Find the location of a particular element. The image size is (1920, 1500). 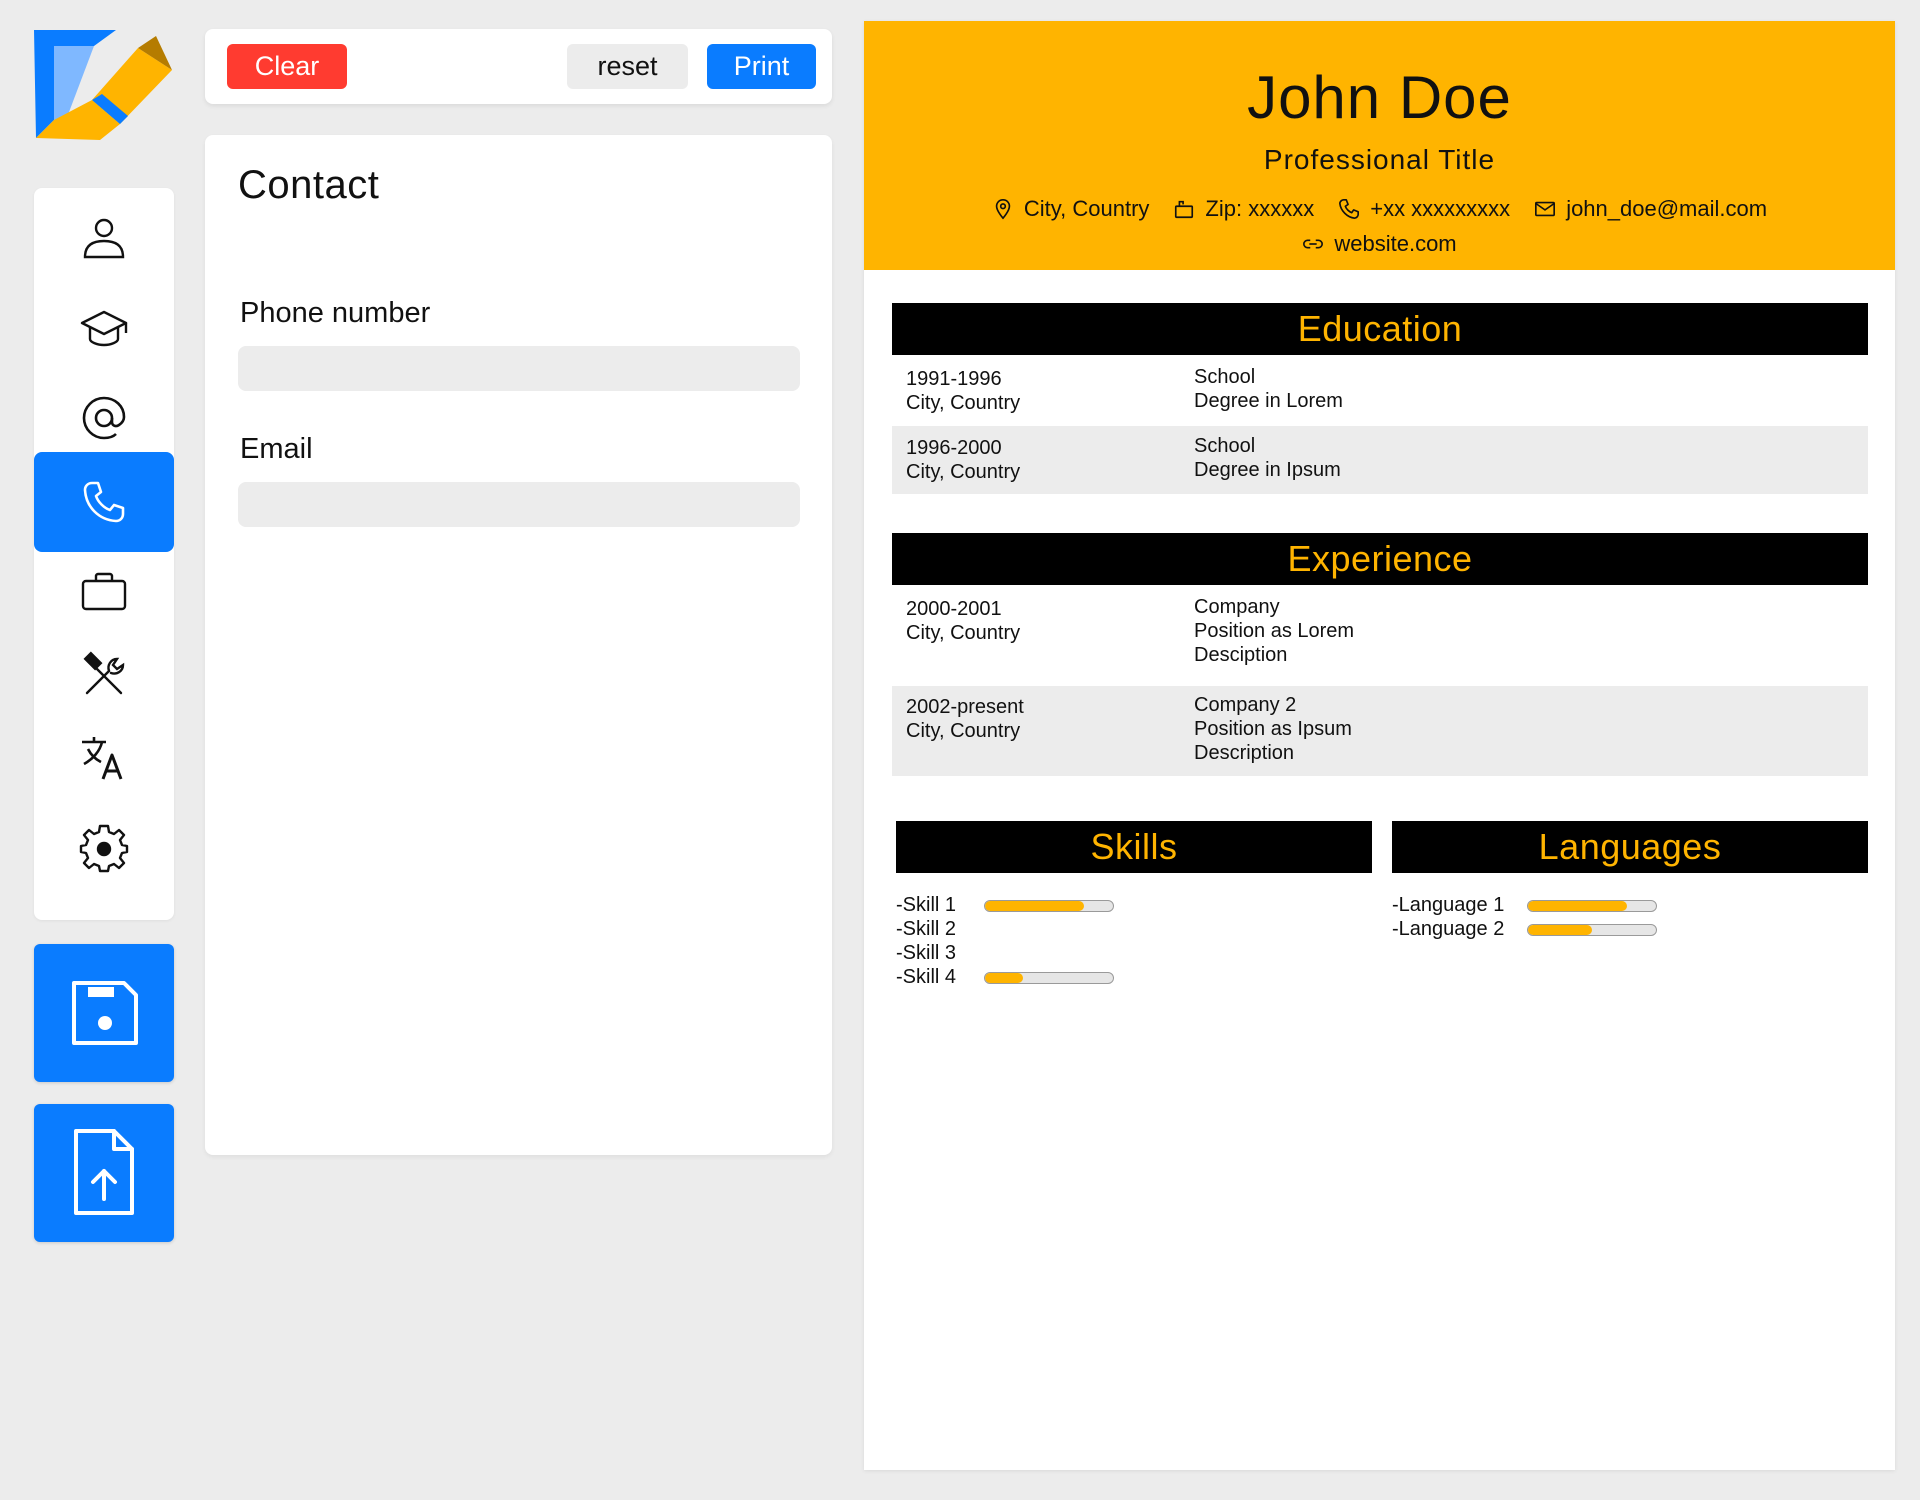

experience-position: Position as Lorem is located at coordinates (1274, 631).